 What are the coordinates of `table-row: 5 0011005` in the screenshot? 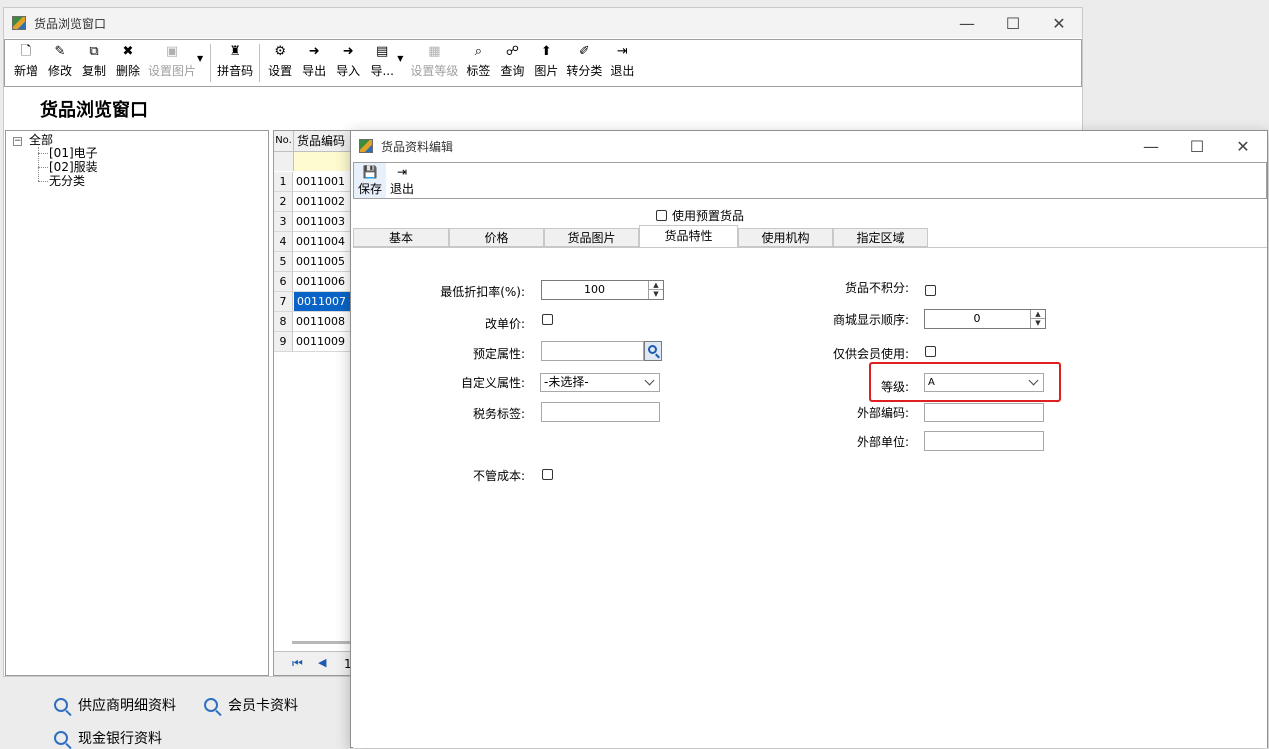 It's located at (313, 262).